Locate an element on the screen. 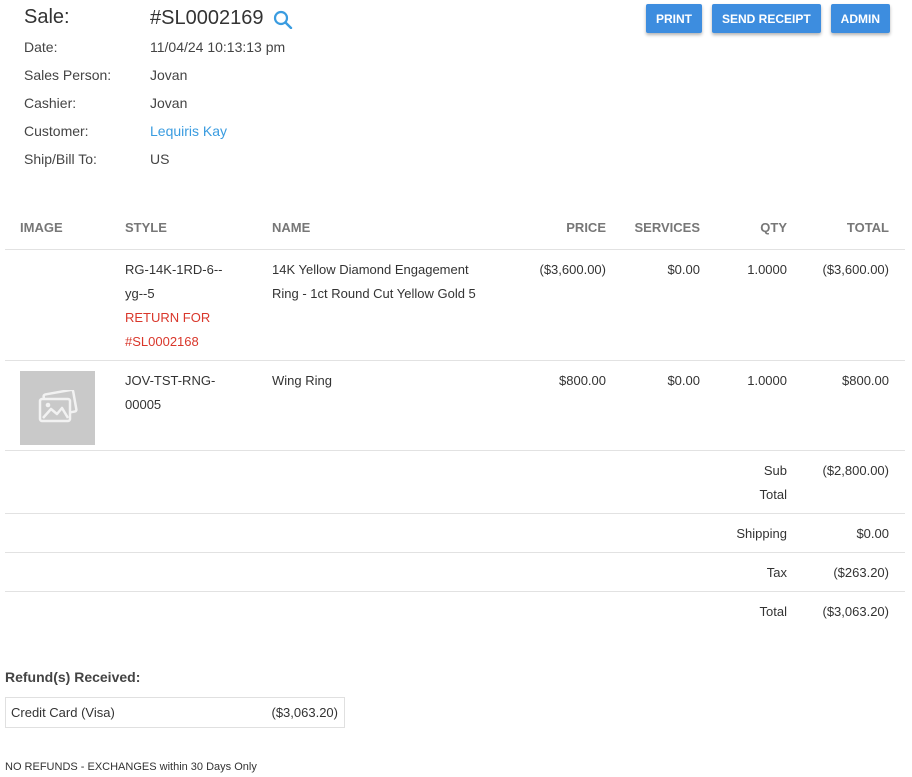  sale-number: #SL0002169 is located at coordinates (221, 18).